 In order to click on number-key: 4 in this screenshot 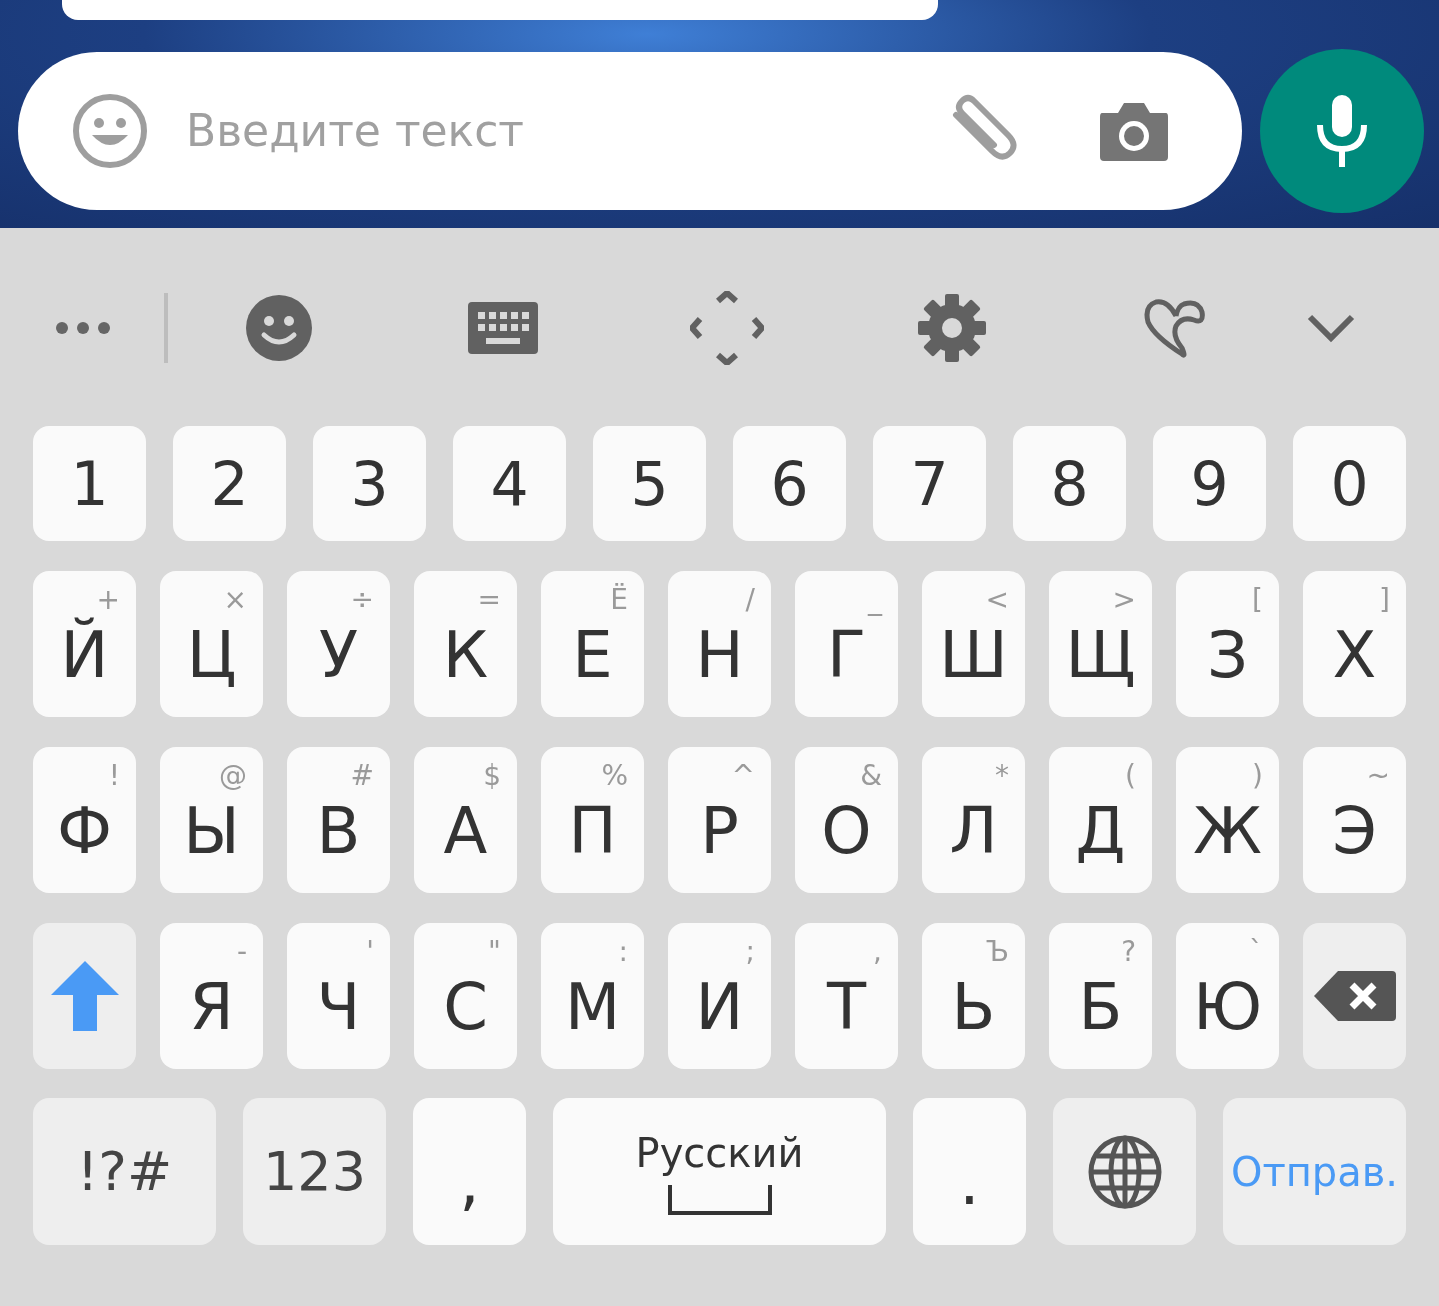, I will do `click(509, 483)`.